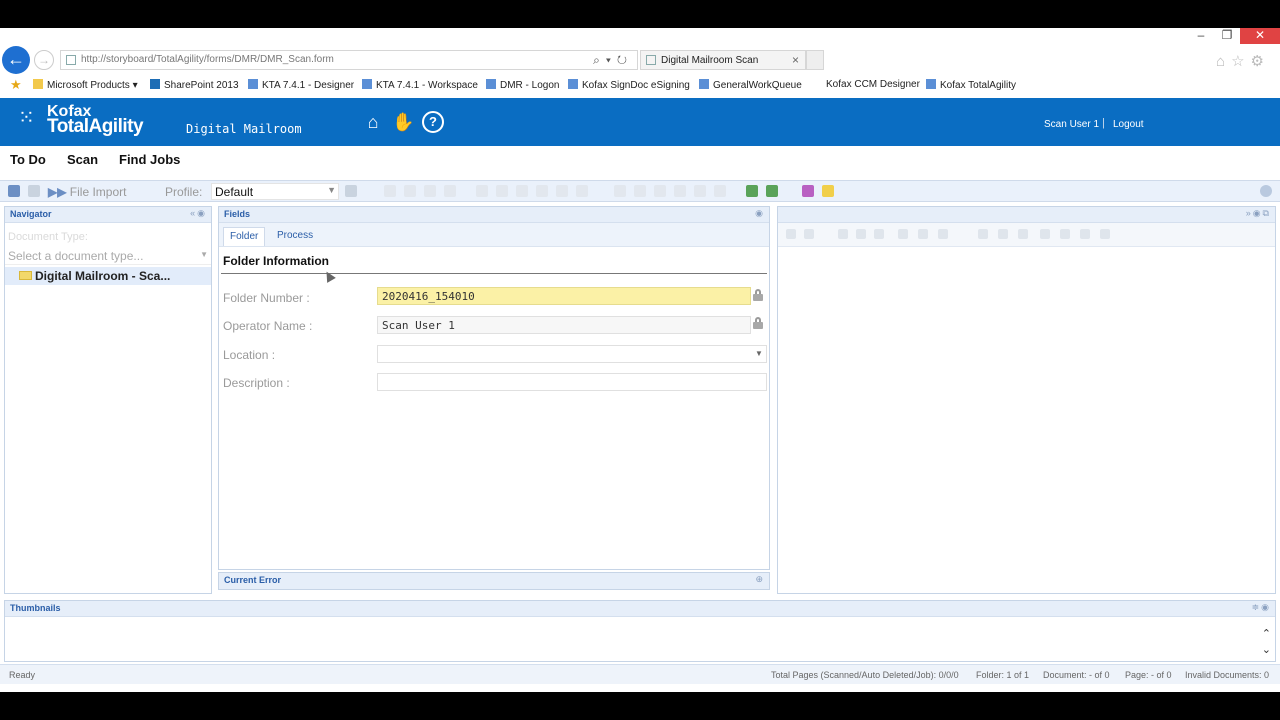 The image size is (1280, 720). What do you see at coordinates (1003, 234) in the screenshot?
I see `rotate-right-icon` at bounding box center [1003, 234].